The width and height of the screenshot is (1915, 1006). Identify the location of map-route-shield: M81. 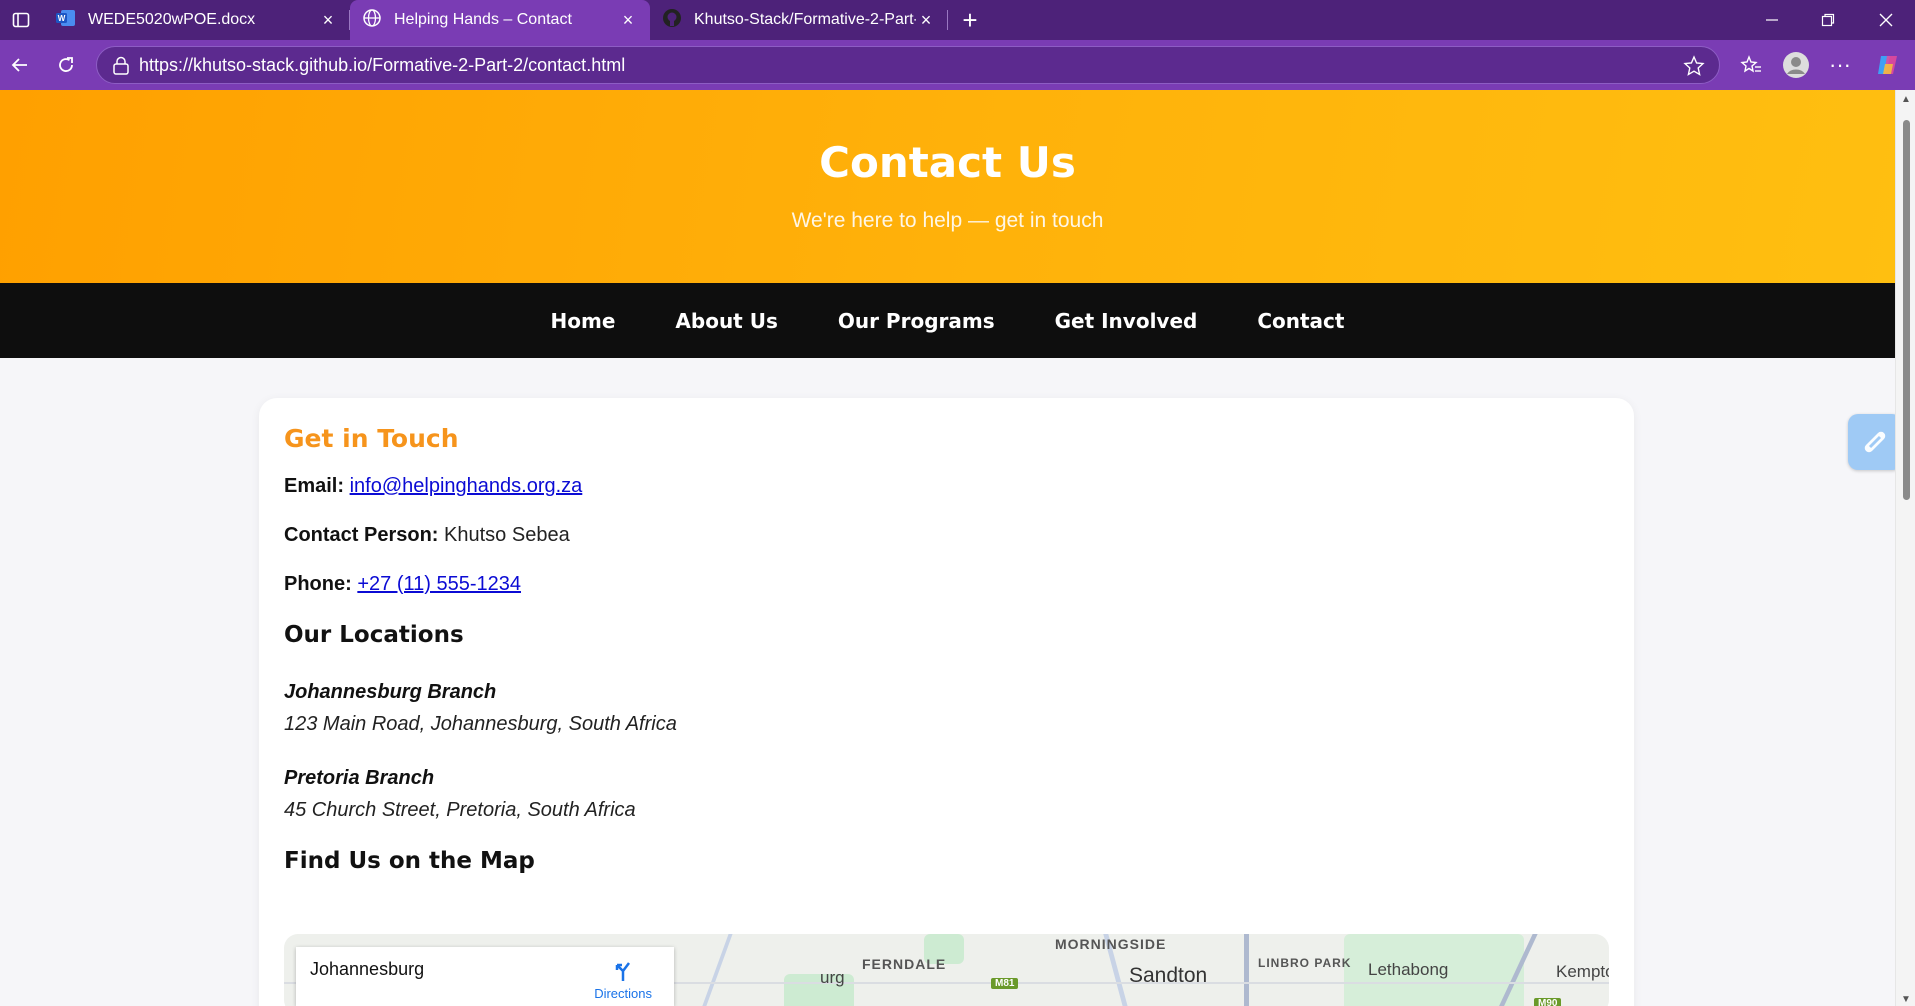
(1005, 983).